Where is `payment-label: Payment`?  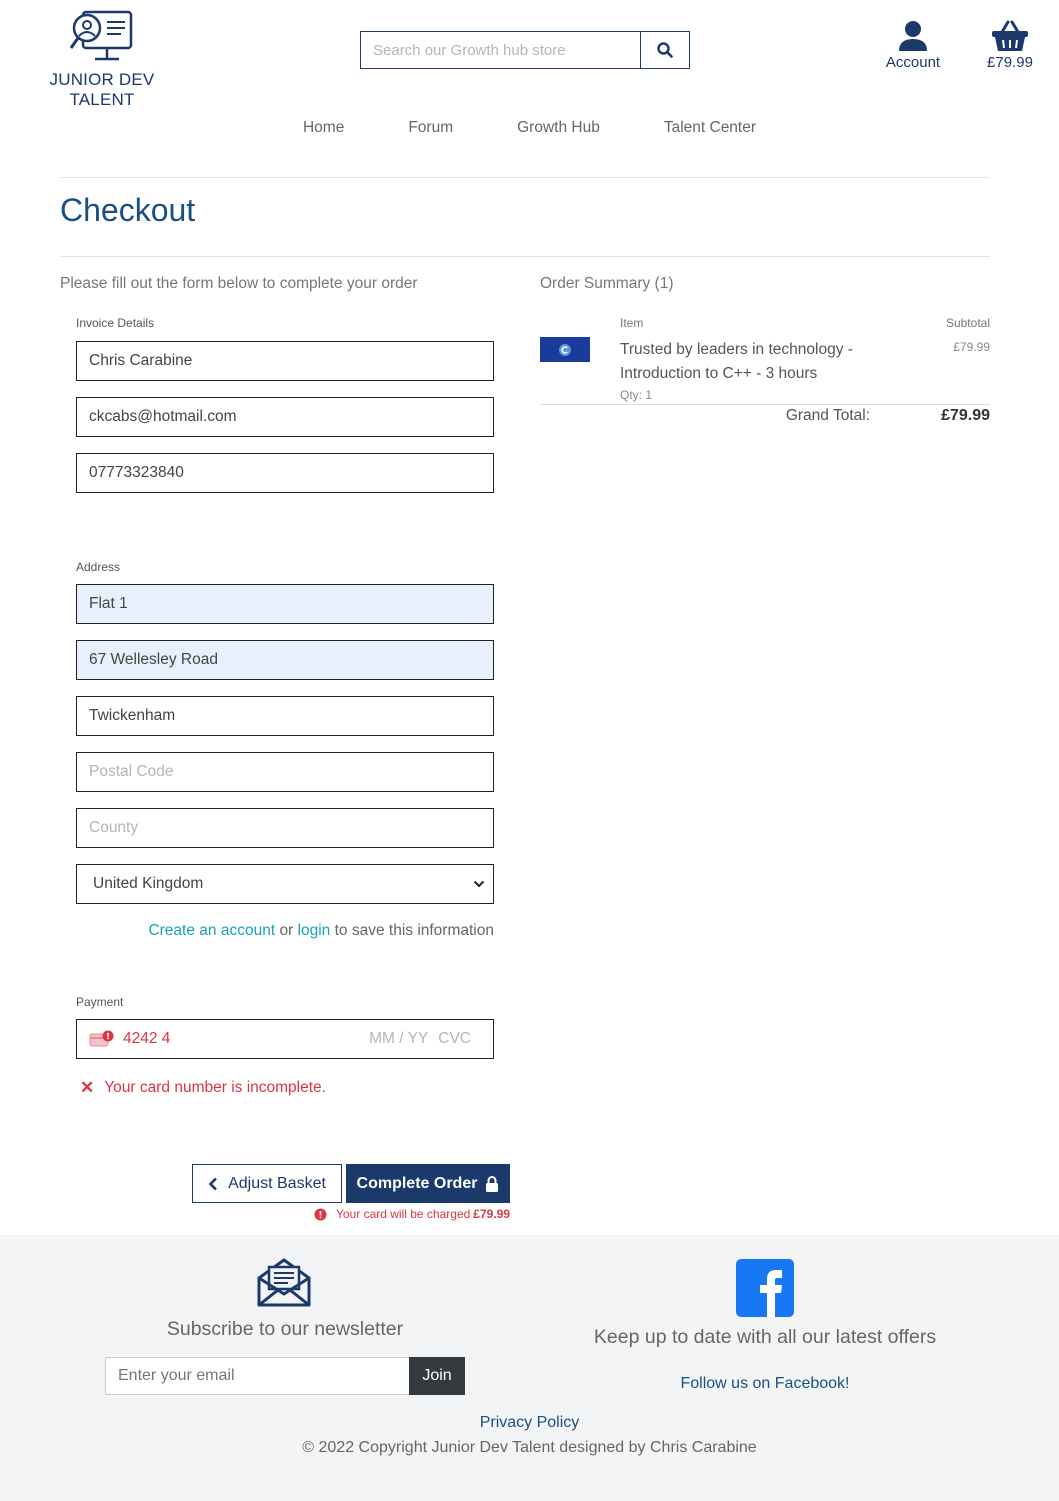 payment-label: Payment is located at coordinates (100, 1002).